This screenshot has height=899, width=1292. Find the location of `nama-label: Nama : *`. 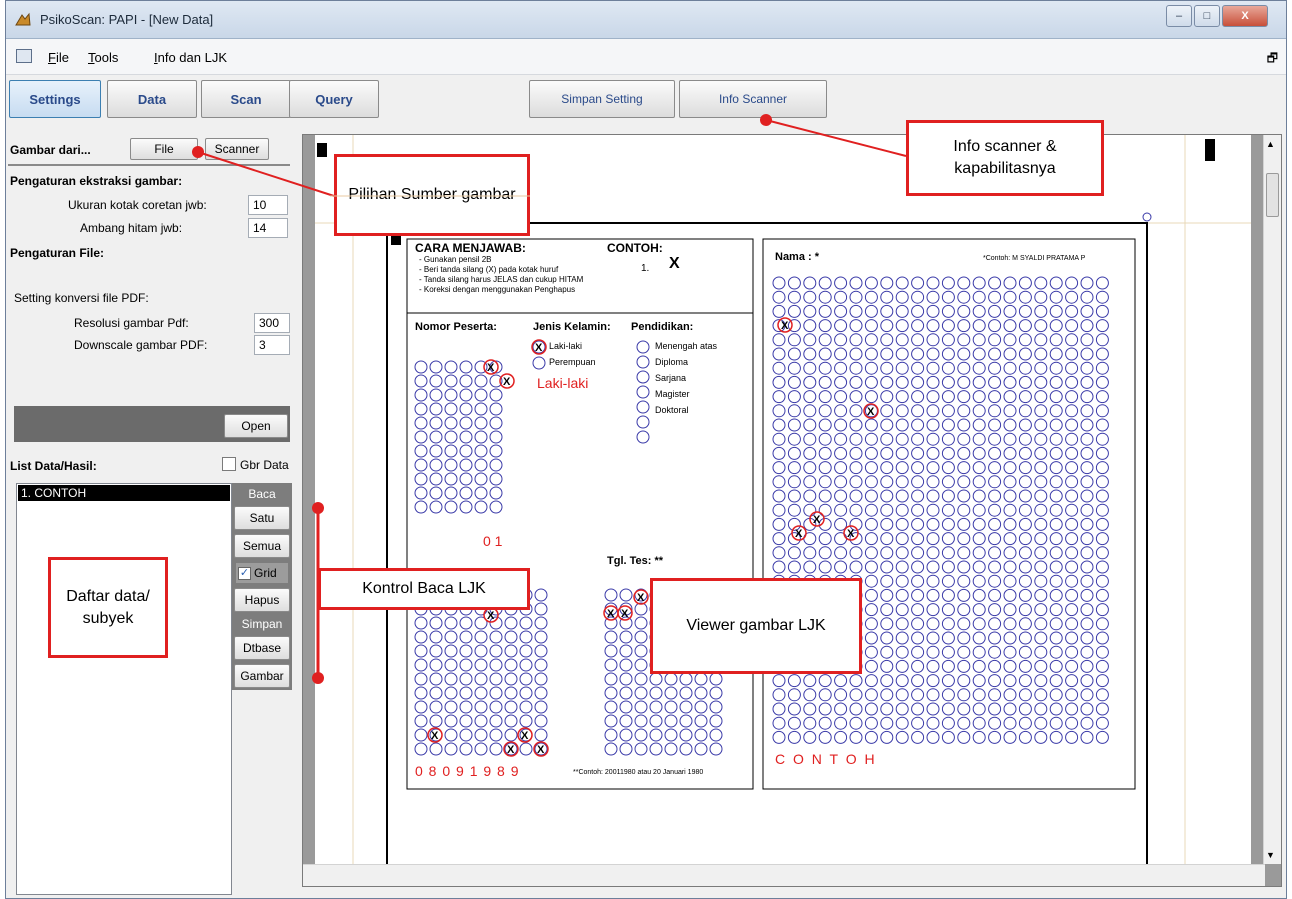

nama-label: Nama : * is located at coordinates (797, 257).